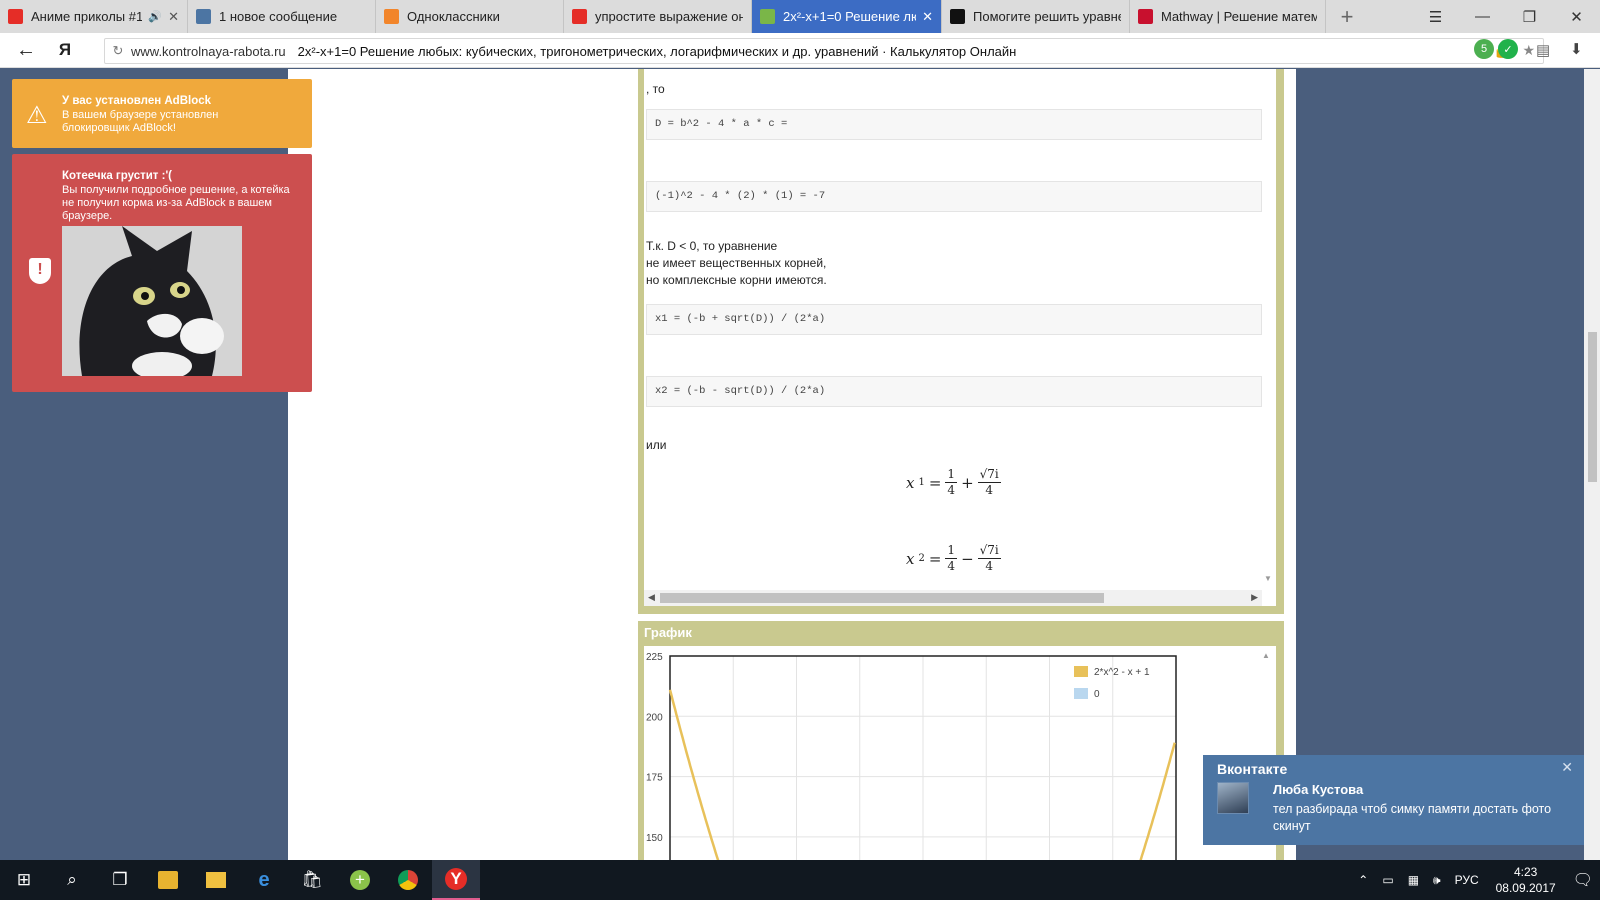 The image size is (1600, 900). What do you see at coordinates (137, 101) in the screenshot?
I see `adblock-warning-title: У вас установлен AdBlock` at bounding box center [137, 101].